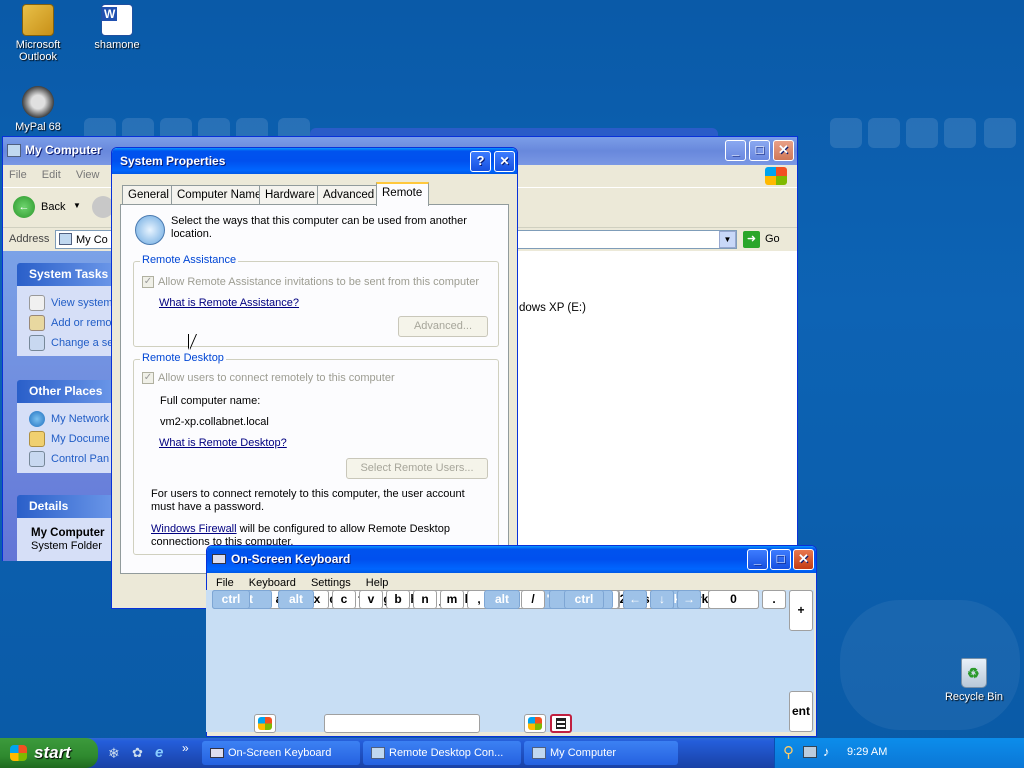 The height and width of the screenshot is (768, 1024). What do you see at coordinates (561, 723) in the screenshot?
I see `key-application-menu` at bounding box center [561, 723].